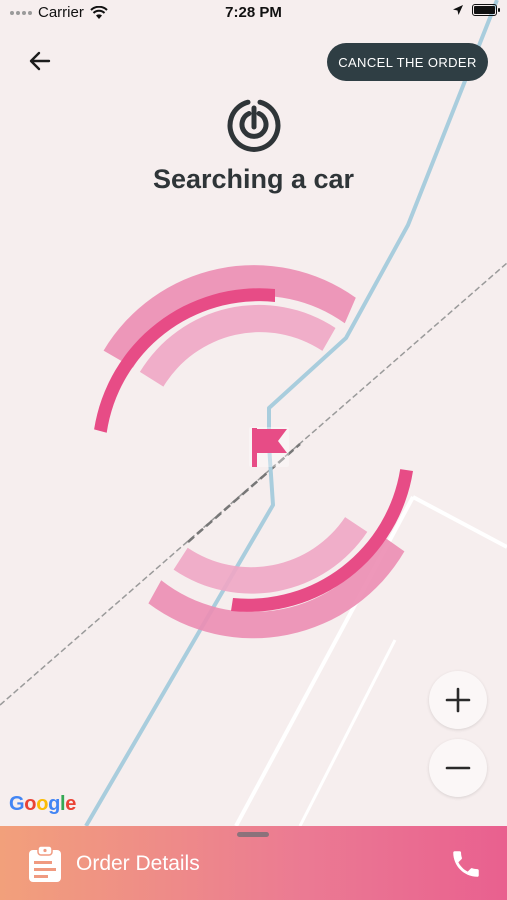 This screenshot has width=507, height=900. Describe the element at coordinates (21, 12) in the screenshot. I see `signal-icon` at that location.